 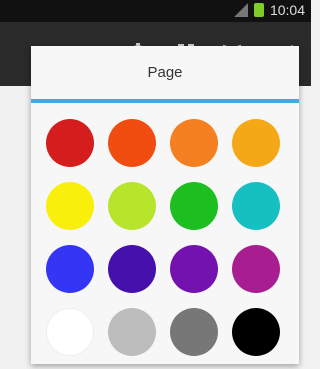 I want to click on status-bar: 10:04, so click(x=155, y=11).